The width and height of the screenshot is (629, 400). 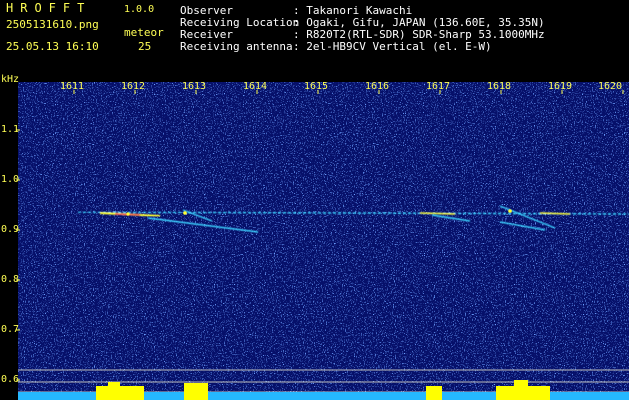 What do you see at coordinates (139, 9) in the screenshot?
I see `app-version: 1.0.0` at bounding box center [139, 9].